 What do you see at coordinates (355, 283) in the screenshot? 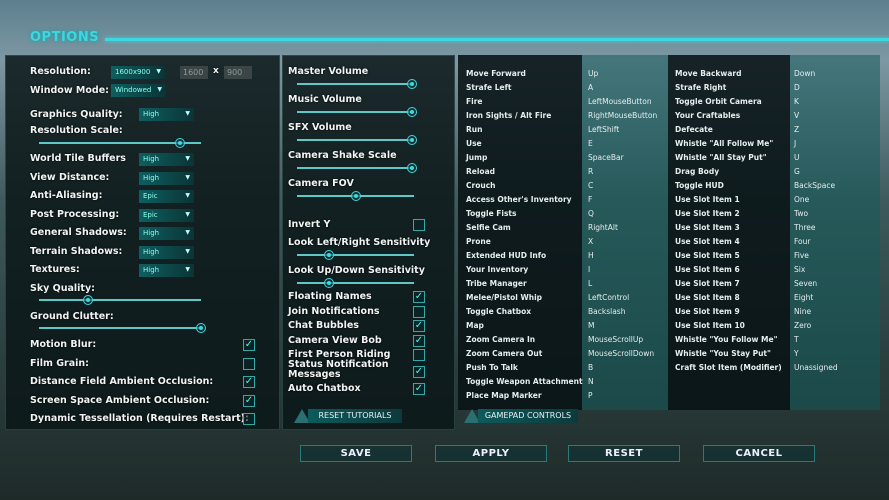
I see `sensitivity-slider` at bounding box center [355, 283].